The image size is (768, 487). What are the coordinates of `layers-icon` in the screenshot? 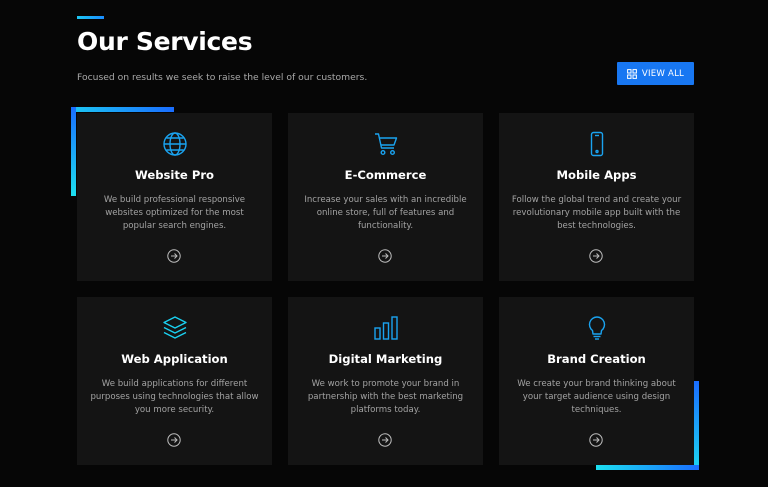 It's located at (174, 328).